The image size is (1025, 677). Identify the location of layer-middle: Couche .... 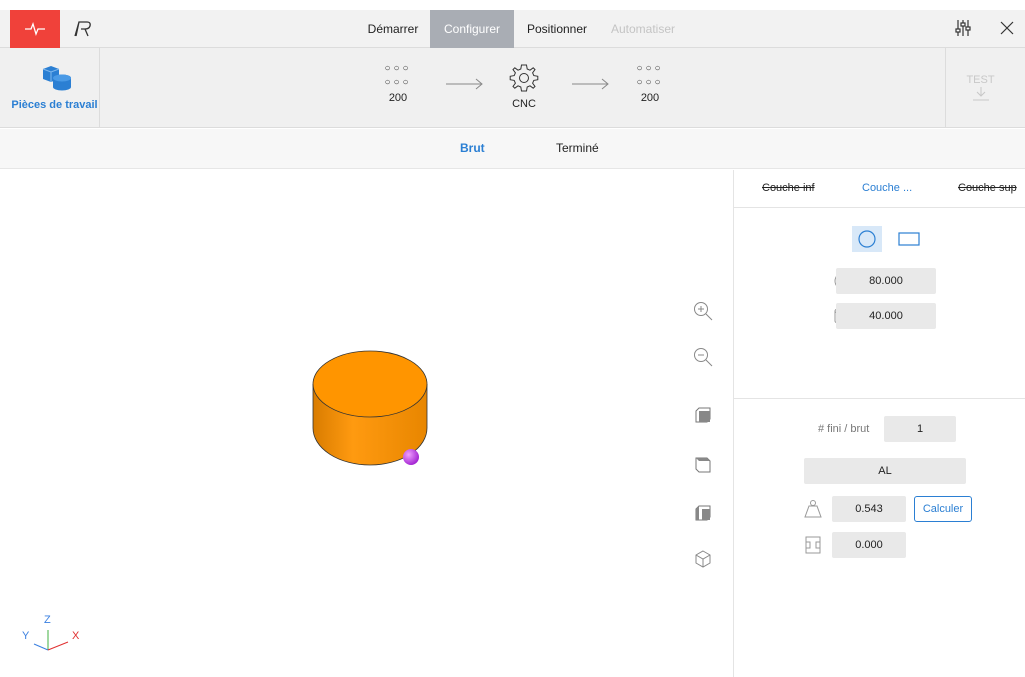
(887, 188).